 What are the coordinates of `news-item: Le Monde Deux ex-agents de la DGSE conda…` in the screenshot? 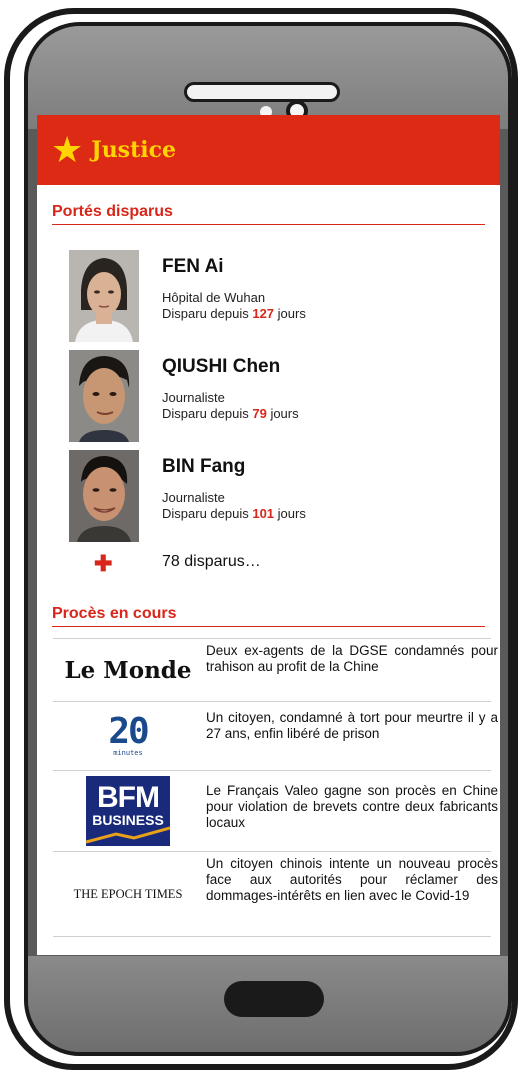 It's located at (275, 669).